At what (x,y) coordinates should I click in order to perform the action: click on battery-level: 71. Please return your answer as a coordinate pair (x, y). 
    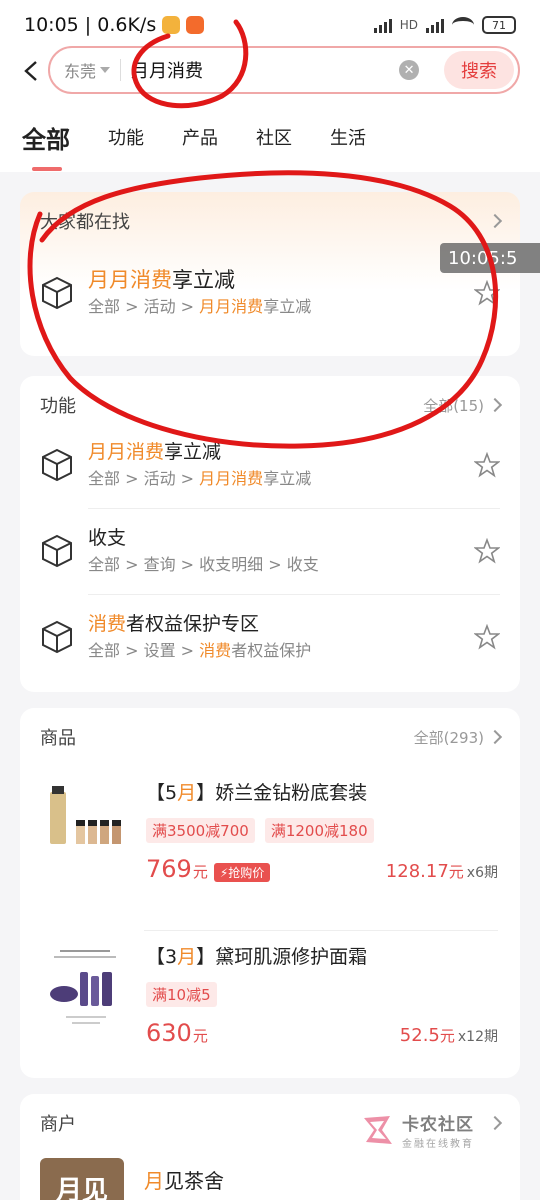
    Looking at the image, I should click on (499, 25).